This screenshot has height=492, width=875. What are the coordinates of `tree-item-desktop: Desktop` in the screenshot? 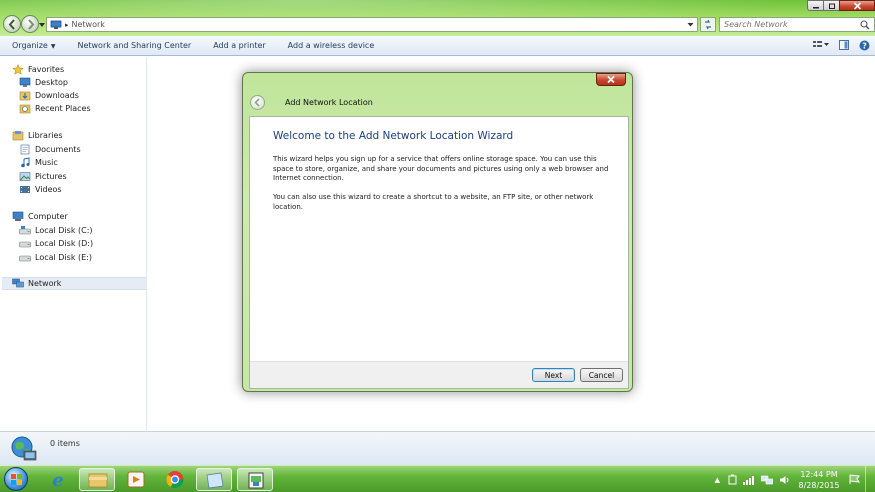 It's located at (43, 82).